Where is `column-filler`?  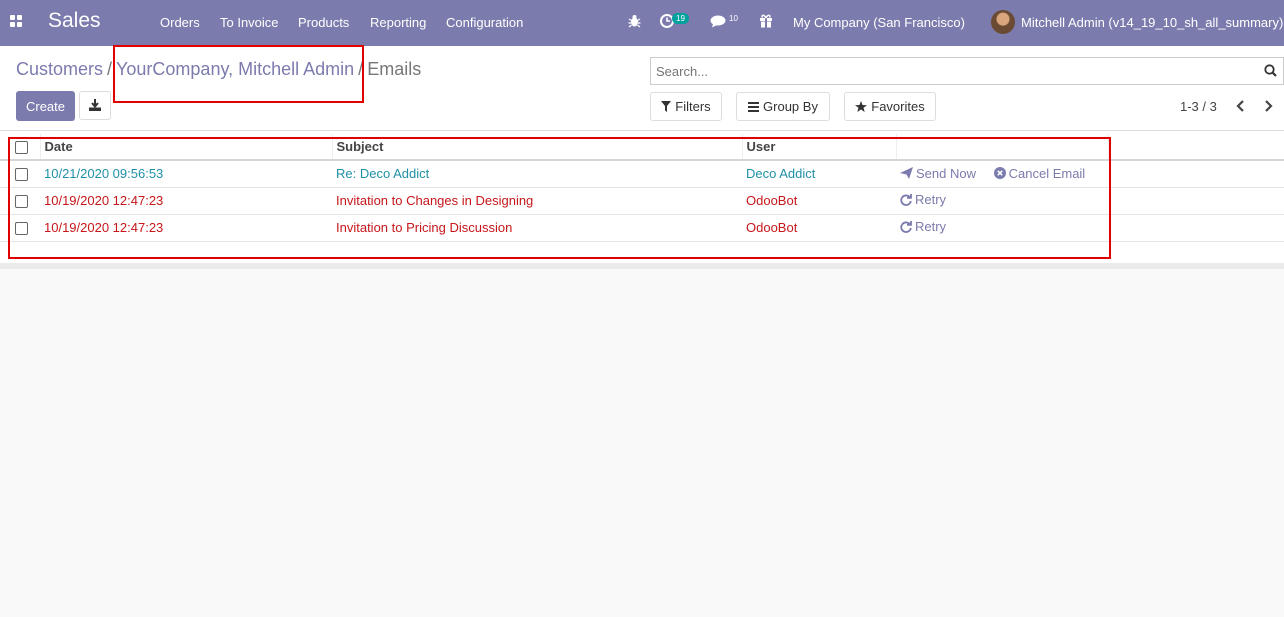
column-filler is located at coordinates (1195, 147).